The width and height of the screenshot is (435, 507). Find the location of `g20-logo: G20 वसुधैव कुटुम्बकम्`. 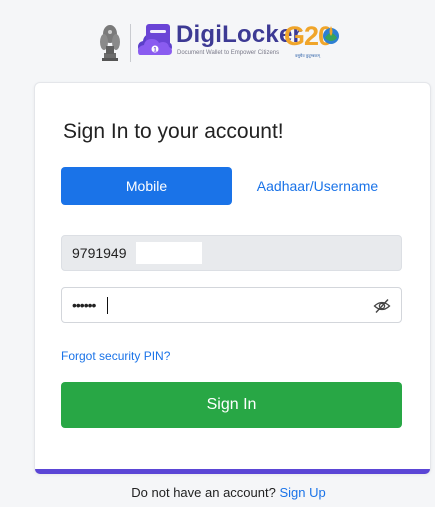

g20-logo: G20 वसुधैव कुटुम्बकम् is located at coordinates (312, 42).